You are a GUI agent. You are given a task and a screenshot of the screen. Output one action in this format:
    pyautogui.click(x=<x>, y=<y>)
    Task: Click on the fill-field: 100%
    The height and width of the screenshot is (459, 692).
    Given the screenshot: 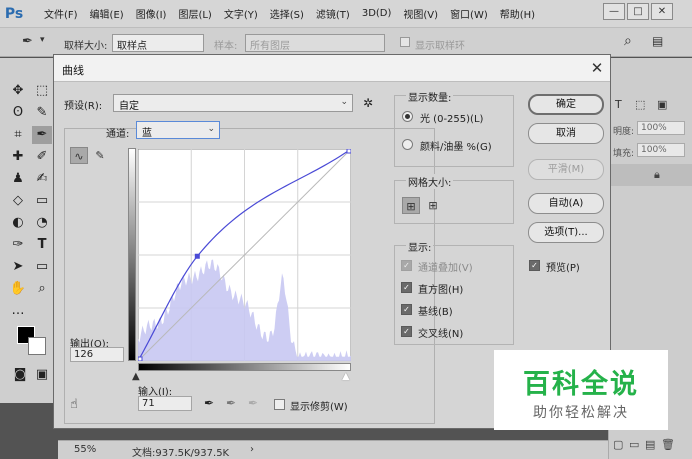 What is the action you would take?
    pyautogui.click(x=661, y=150)
    